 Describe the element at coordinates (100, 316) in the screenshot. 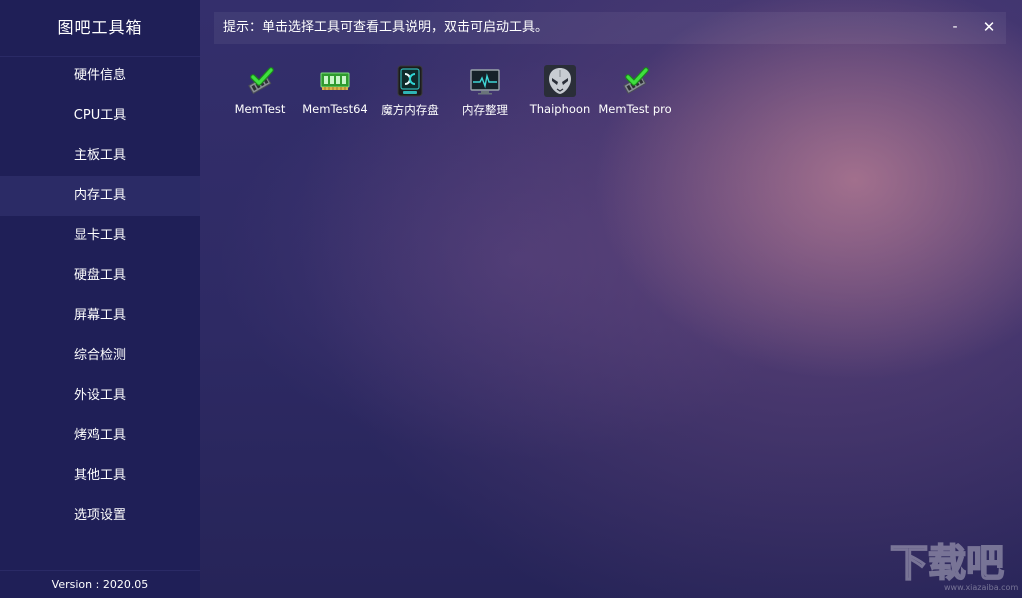

I see `sidebar-item-screen-tools: 屏幕工具` at that location.